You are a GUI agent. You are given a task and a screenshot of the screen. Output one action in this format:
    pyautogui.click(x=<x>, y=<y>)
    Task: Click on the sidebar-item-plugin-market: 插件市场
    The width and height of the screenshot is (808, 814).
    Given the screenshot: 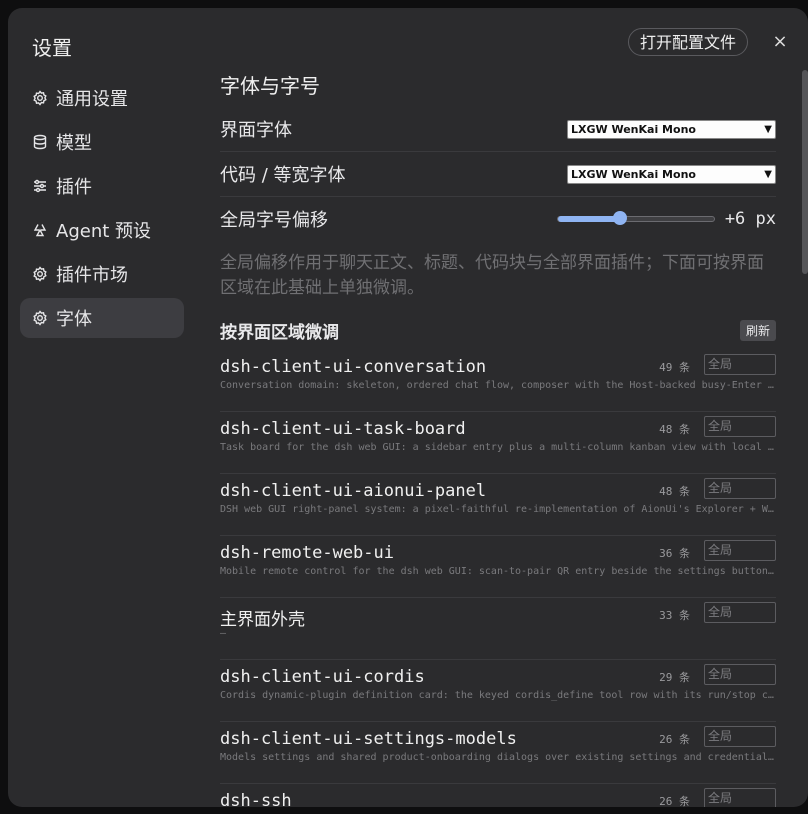 What is the action you would take?
    pyautogui.click(x=102, y=274)
    